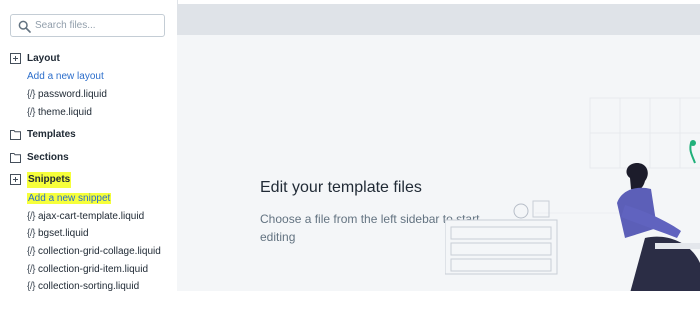 The image size is (700, 315). I want to click on file-name: password.liquid, so click(72, 94).